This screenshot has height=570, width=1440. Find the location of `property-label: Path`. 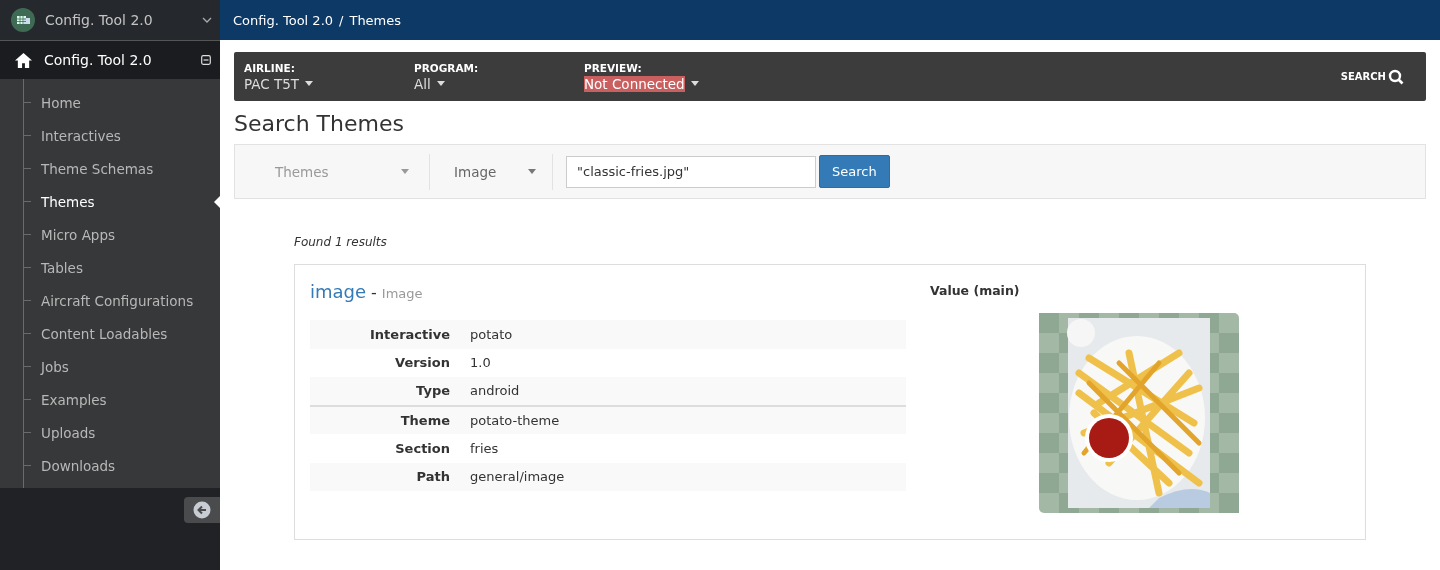

property-label: Path is located at coordinates (390, 476).